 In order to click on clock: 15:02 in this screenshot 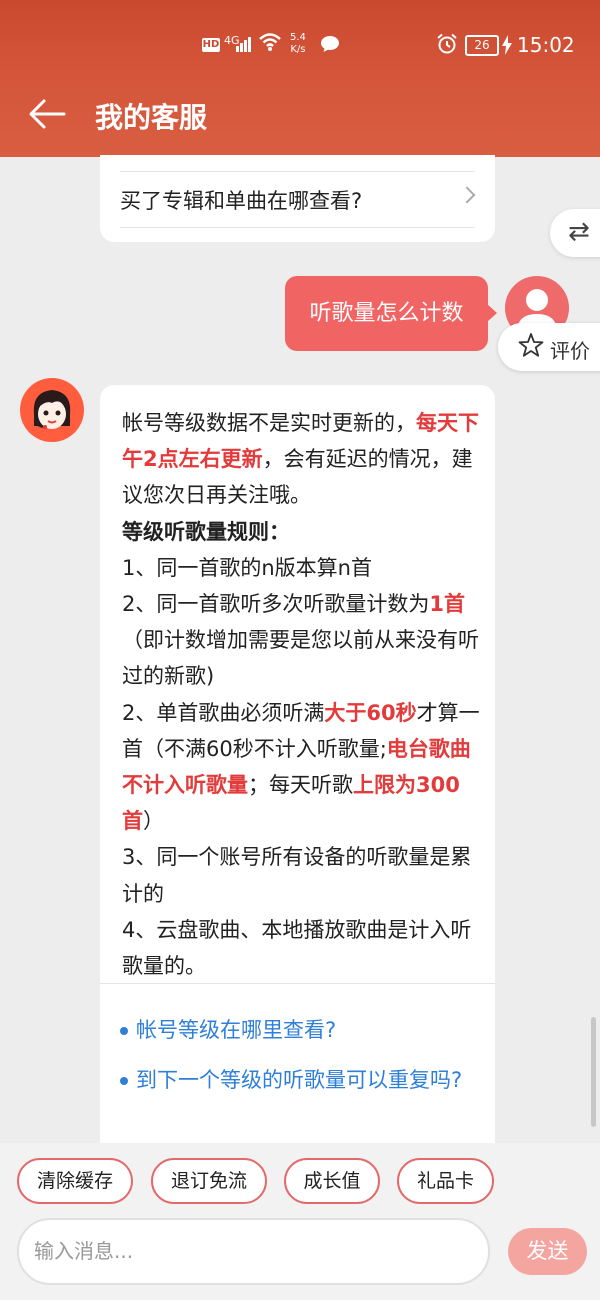, I will do `click(546, 45)`.